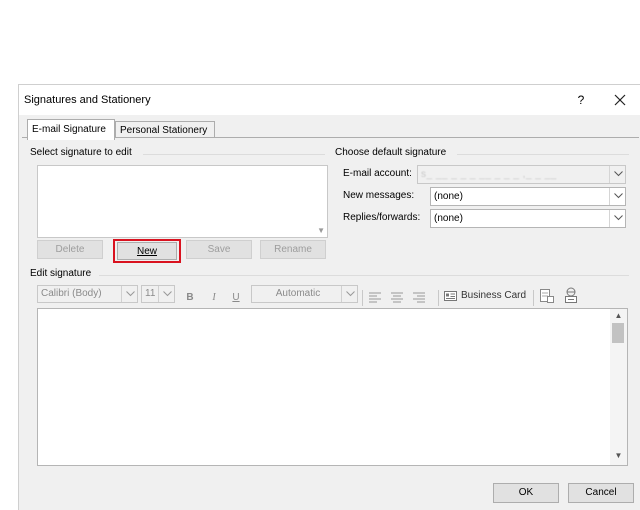 The height and width of the screenshot is (510, 640). I want to click on tab-email-signature-label: E-mail Signature, so click(69, 129).